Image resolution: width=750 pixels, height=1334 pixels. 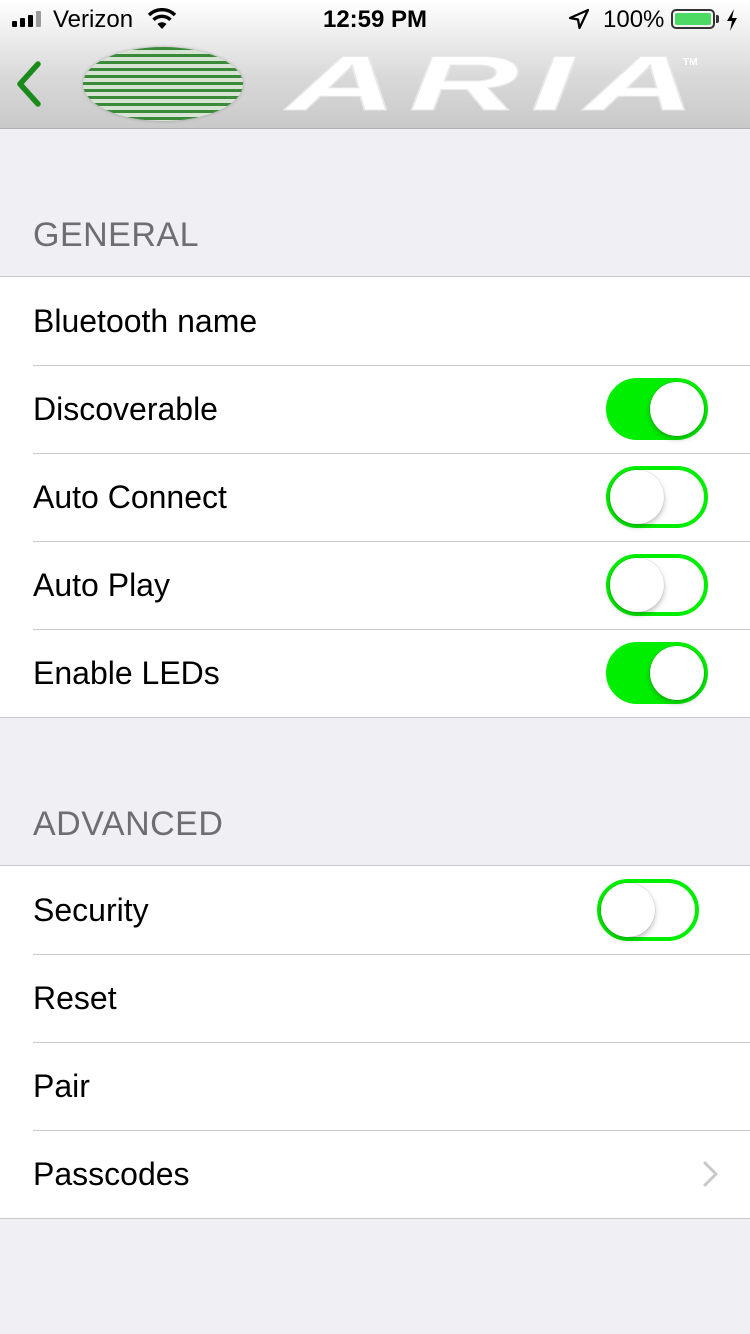 I want to click on logo-text: ARIA, so click(x=495, y=82).